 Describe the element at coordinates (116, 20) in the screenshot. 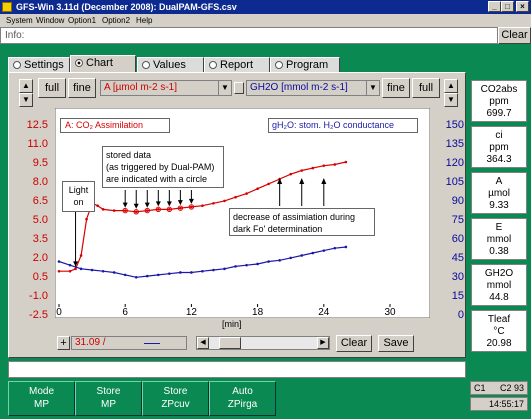

I see `menu-option2: Option2` at that location.